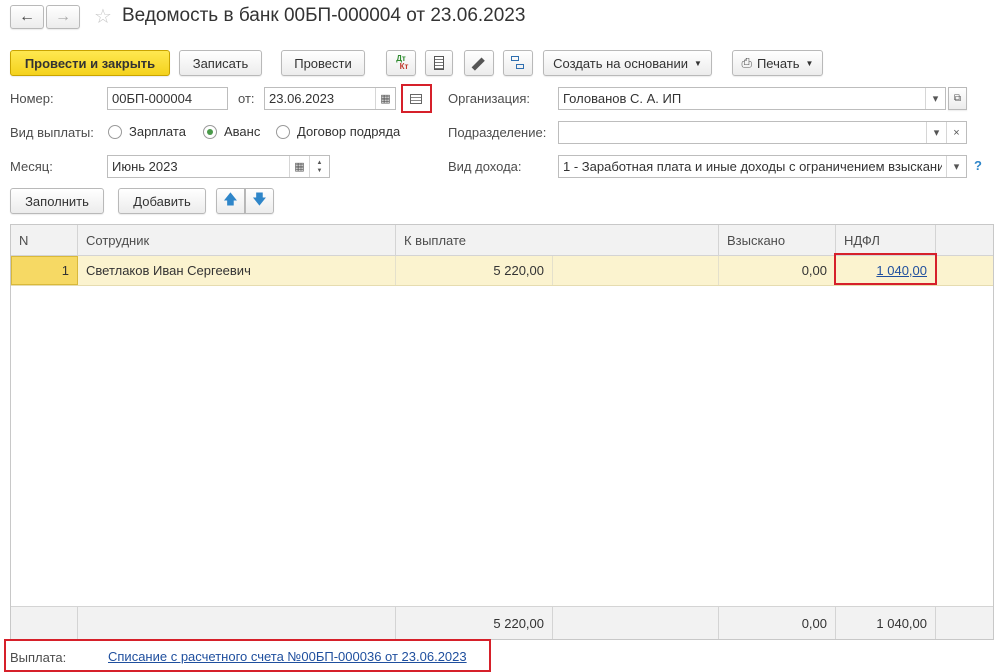 This screenshot has height=672, width=994. I want to click on hierarchy-icon, so click(518, 63).